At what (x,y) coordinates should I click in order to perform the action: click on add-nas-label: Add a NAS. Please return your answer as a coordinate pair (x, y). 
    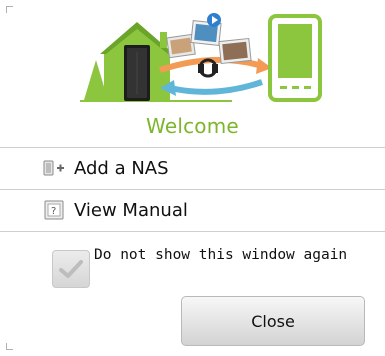
    Looking at the image, I should click on (121, 168).